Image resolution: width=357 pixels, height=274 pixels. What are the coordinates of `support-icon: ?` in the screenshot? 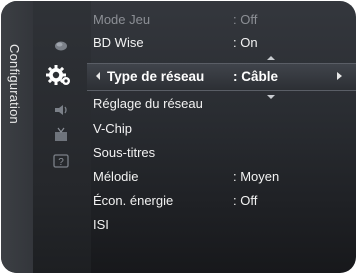 It's located at (61, 161).